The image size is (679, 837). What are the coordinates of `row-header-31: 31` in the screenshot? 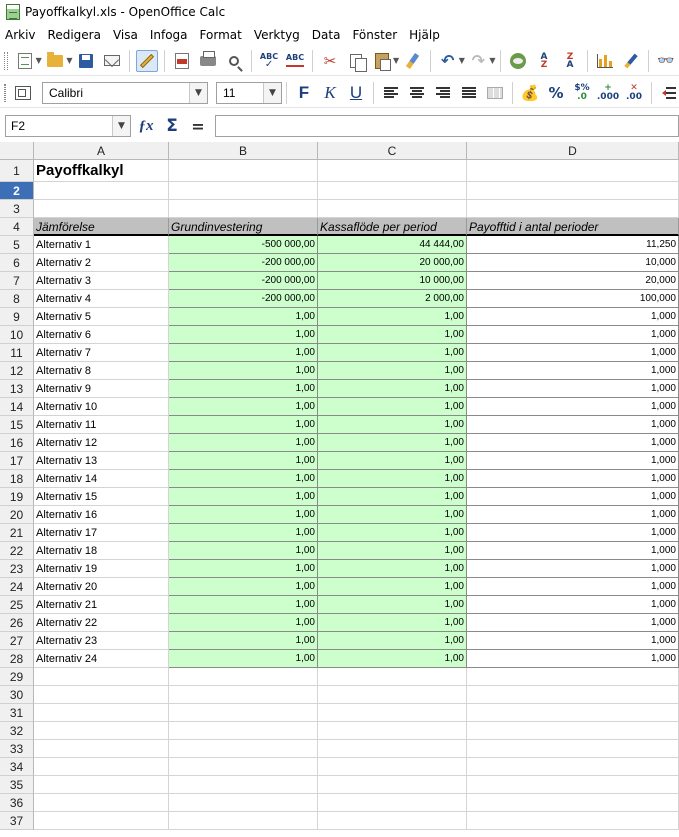 It's located at (17, 713).